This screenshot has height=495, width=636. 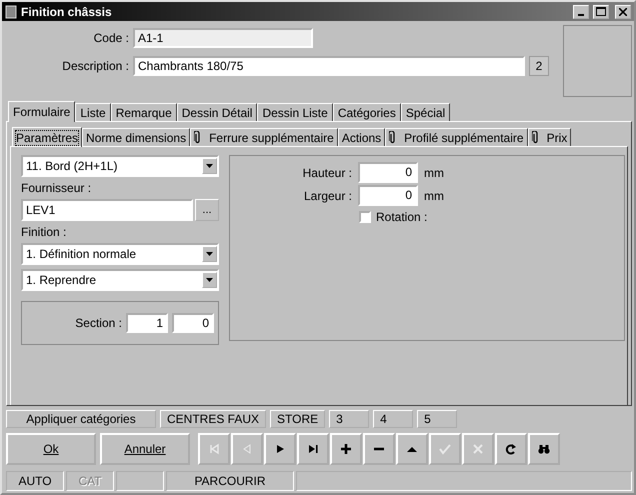 I want to click on dimension-label: Largeur :, so click(x=327, y=195).